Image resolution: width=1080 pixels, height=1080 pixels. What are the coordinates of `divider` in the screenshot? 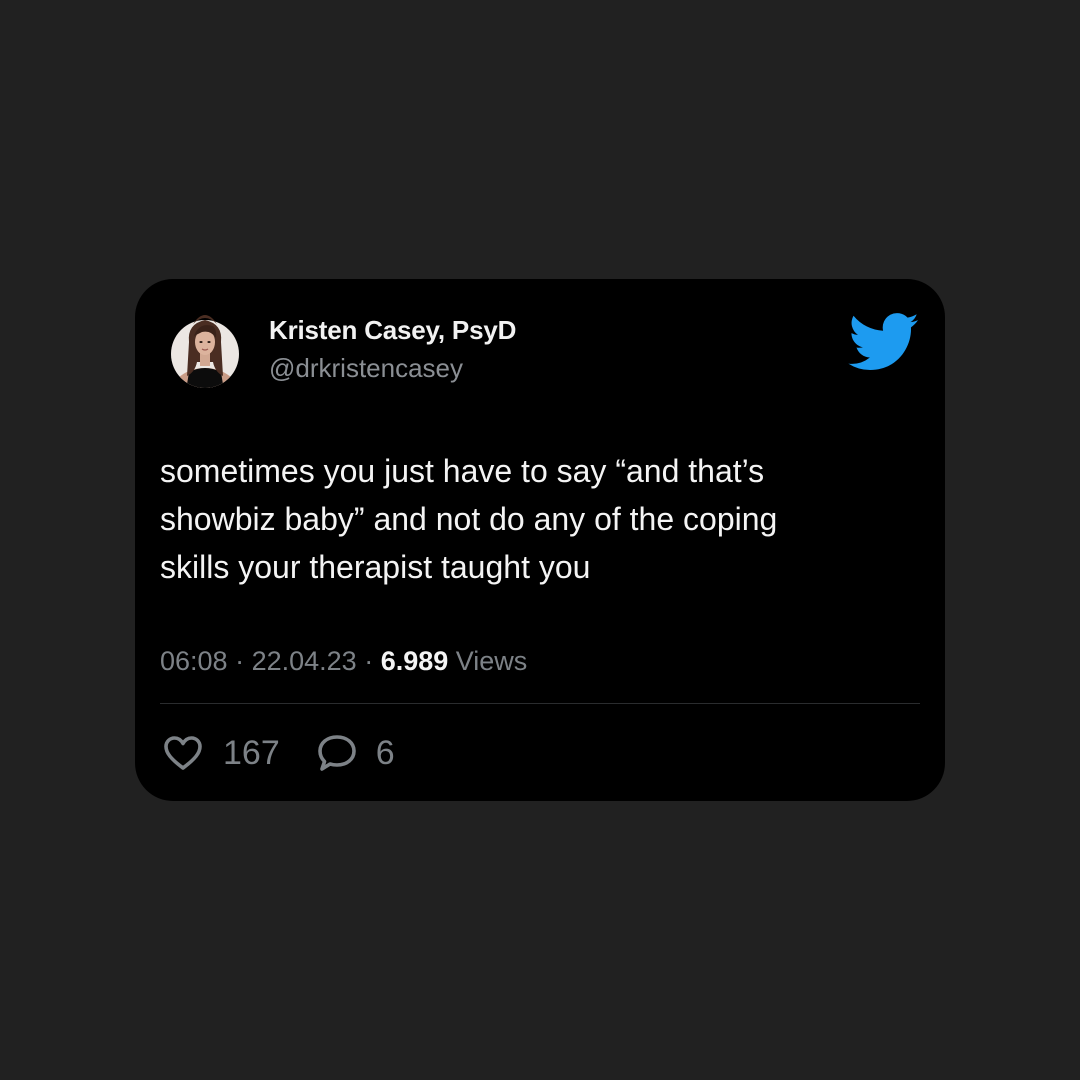 It's located at (540, 703).